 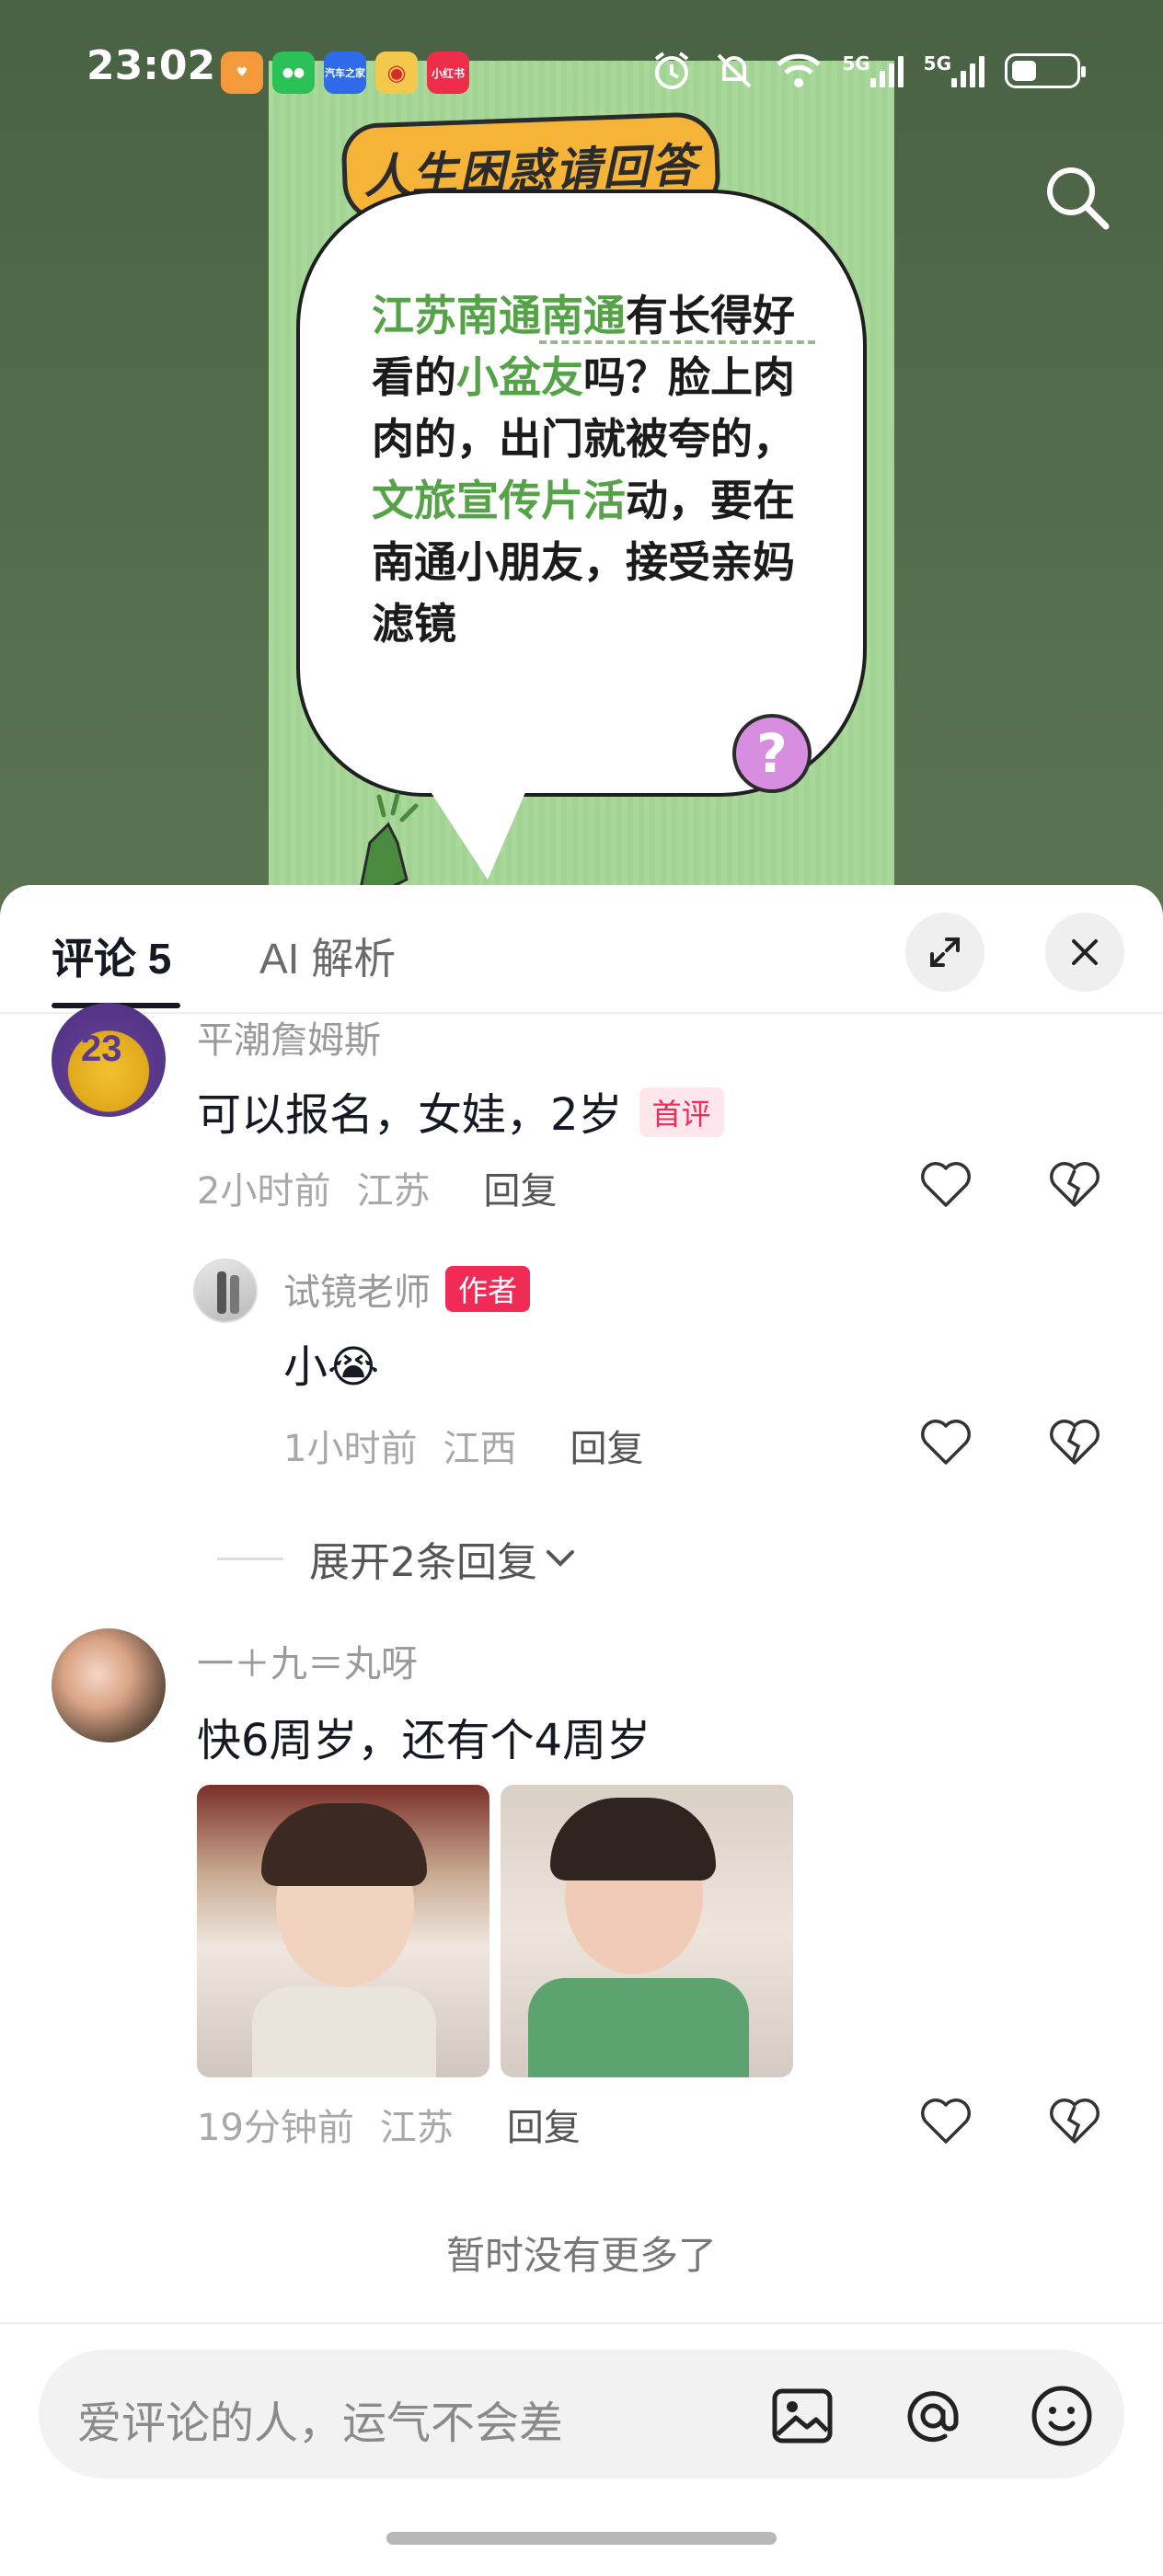 I want to click on status-app-icons: ♥ ●● 汽车之家 ◉ 小红书, so click(x=345, y=73).